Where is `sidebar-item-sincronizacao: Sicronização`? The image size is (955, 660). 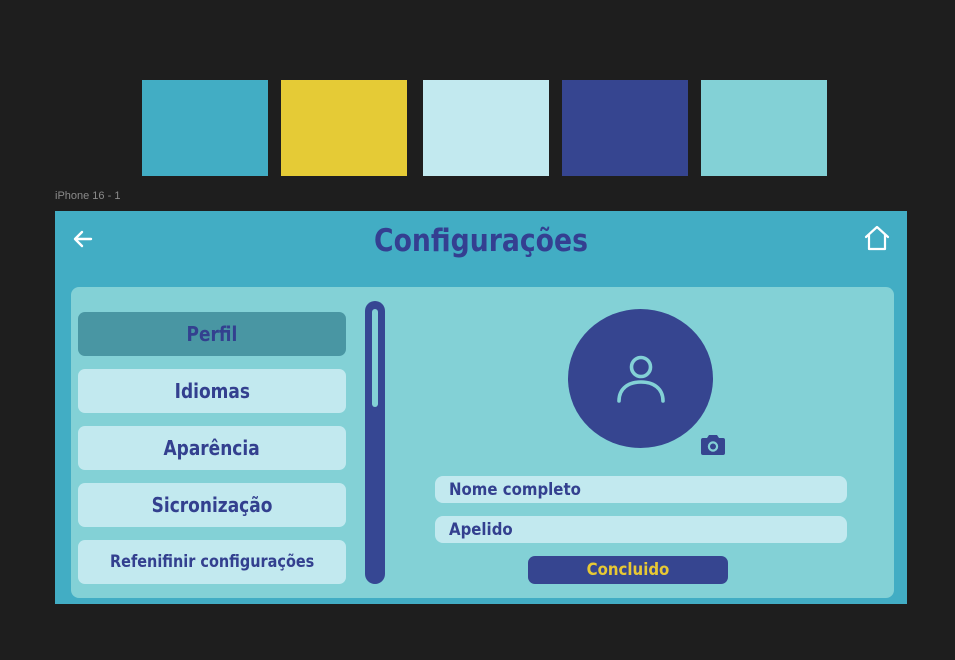 sidebar-item-sincronizacao: Sicronização is located at coordinates (212, 505).